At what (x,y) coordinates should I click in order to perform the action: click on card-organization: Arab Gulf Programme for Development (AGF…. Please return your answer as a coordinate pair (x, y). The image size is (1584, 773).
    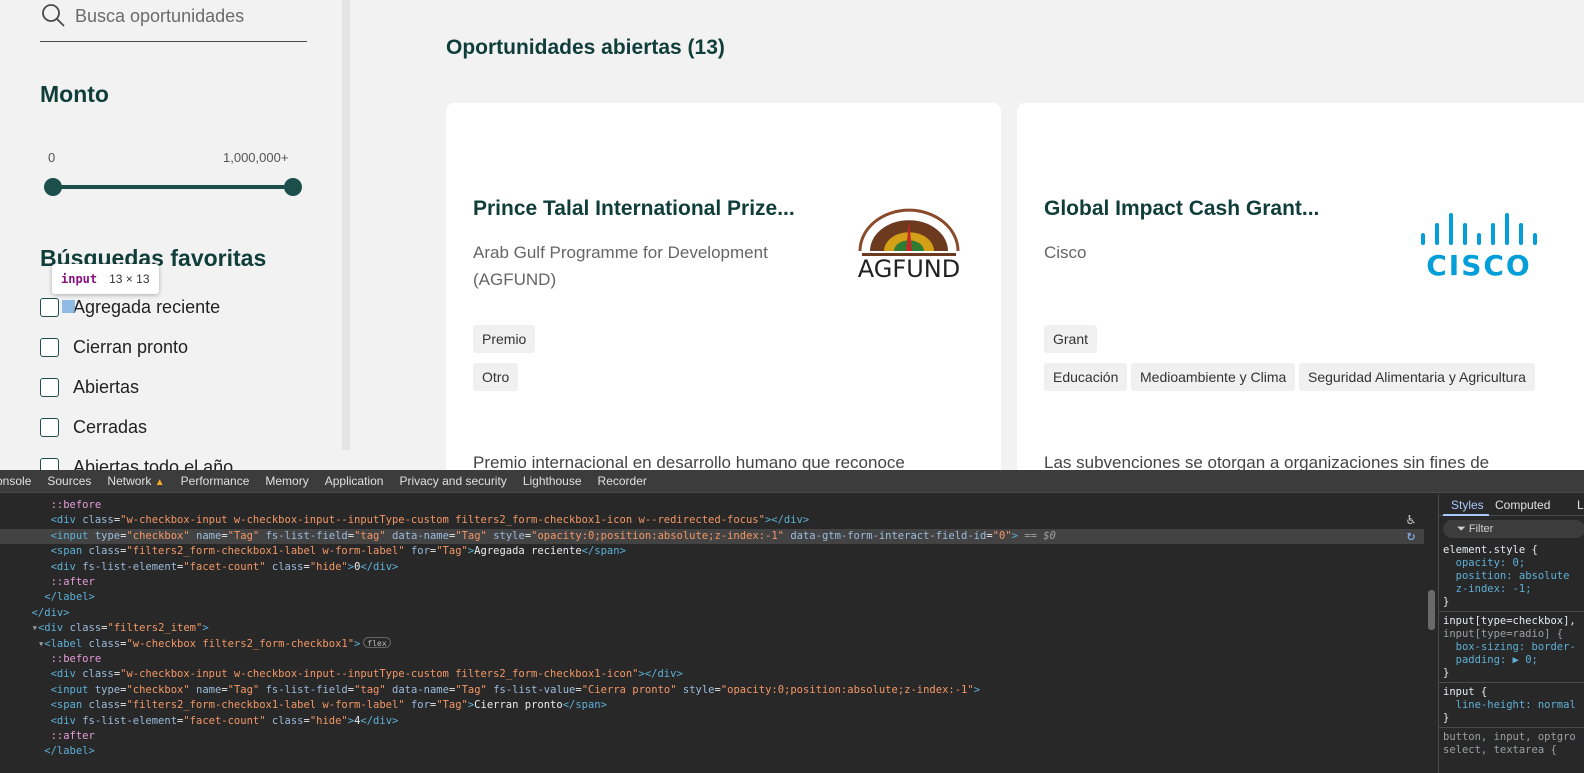
    Looking at the image, I should click on (620, 266).